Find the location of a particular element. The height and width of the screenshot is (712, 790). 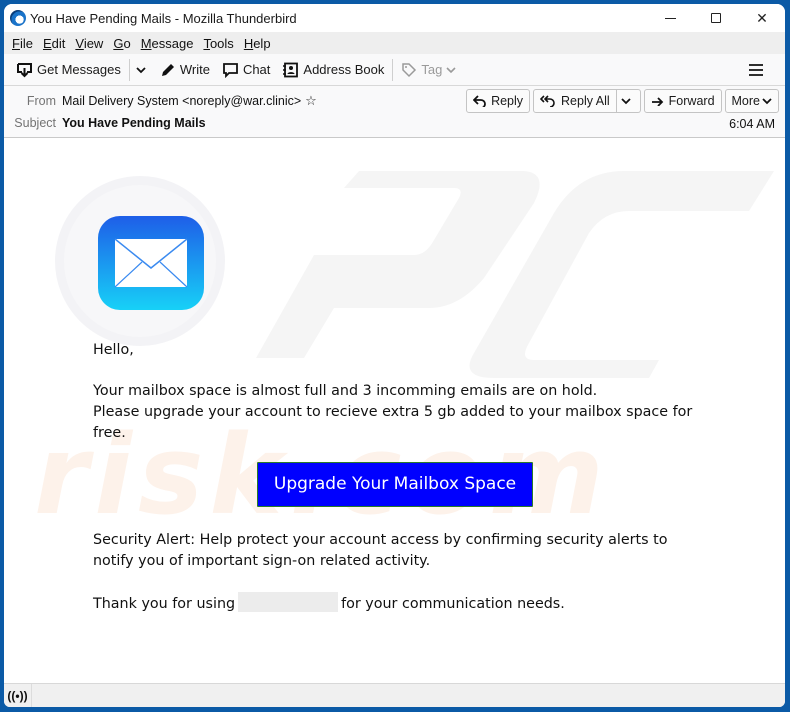

get-messages-dropdown is located at coordinates (143, 70).